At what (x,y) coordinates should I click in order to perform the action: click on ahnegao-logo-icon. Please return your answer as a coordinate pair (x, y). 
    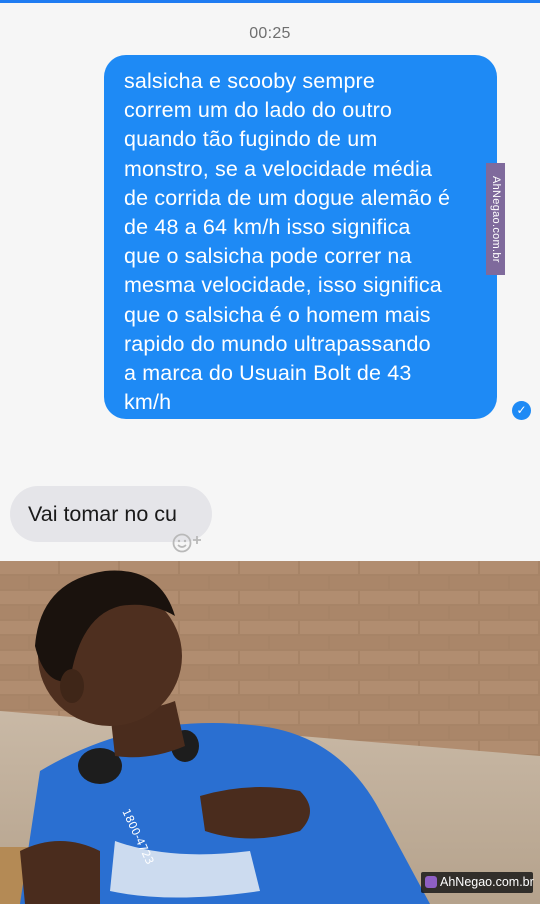
    Looking at the image, I should click on (431, 882).